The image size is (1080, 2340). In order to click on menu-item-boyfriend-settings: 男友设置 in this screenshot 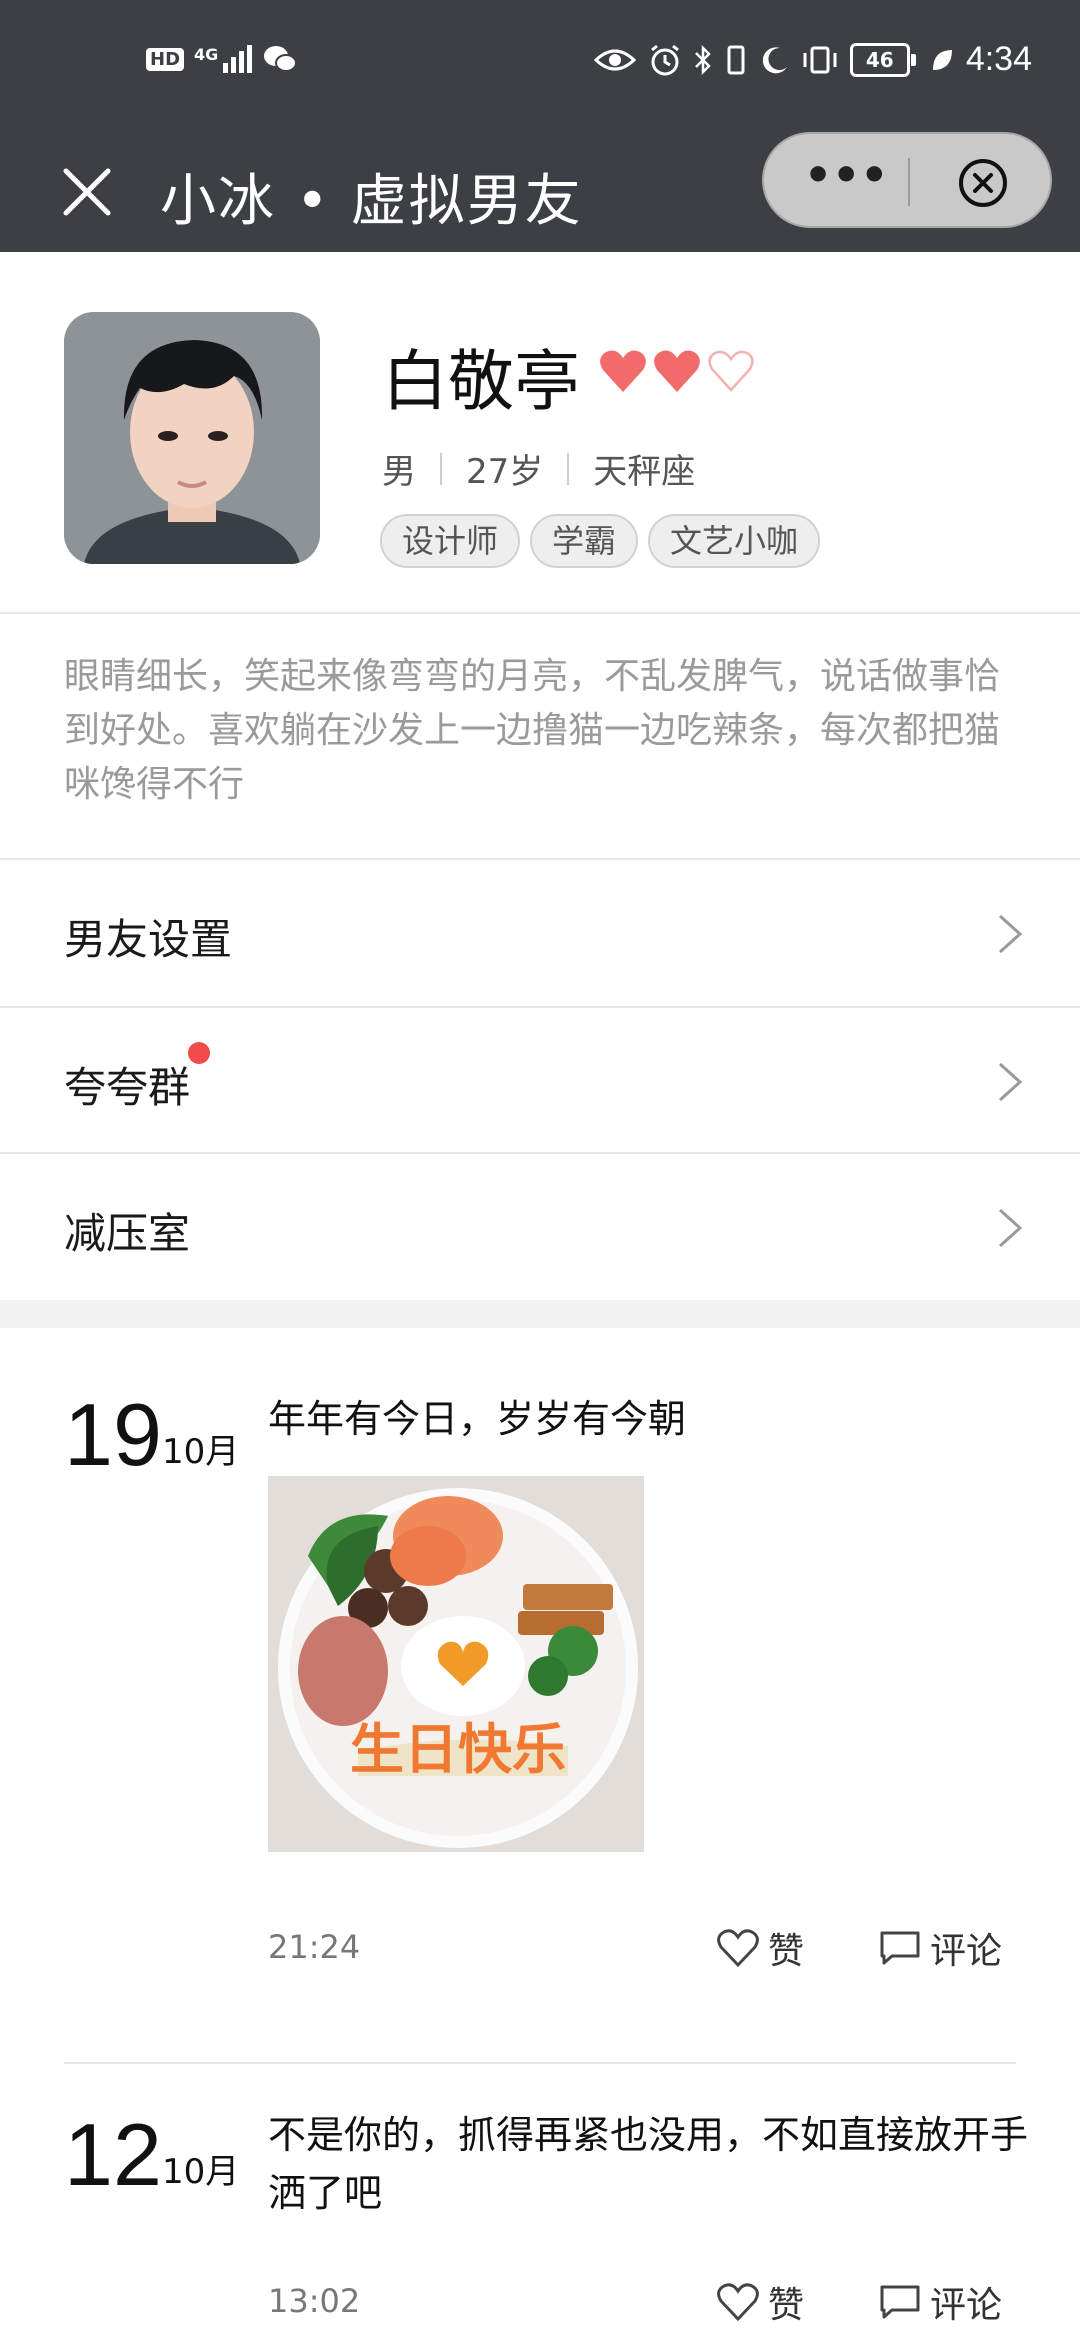, I will do `click(540, 933)`.